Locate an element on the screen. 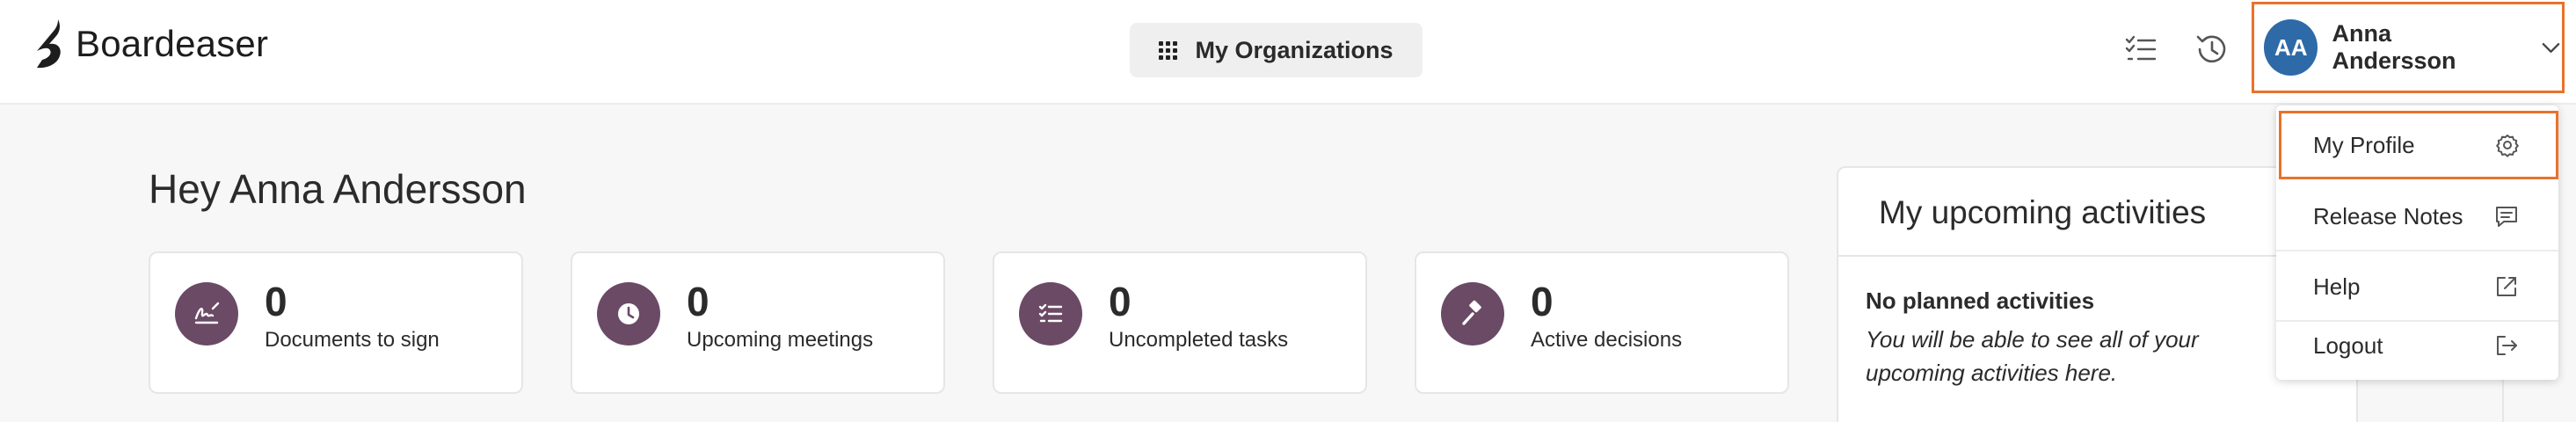 The image size is (2576, 422). logo-text: Boardeaser is located at coordinates (172, 43).